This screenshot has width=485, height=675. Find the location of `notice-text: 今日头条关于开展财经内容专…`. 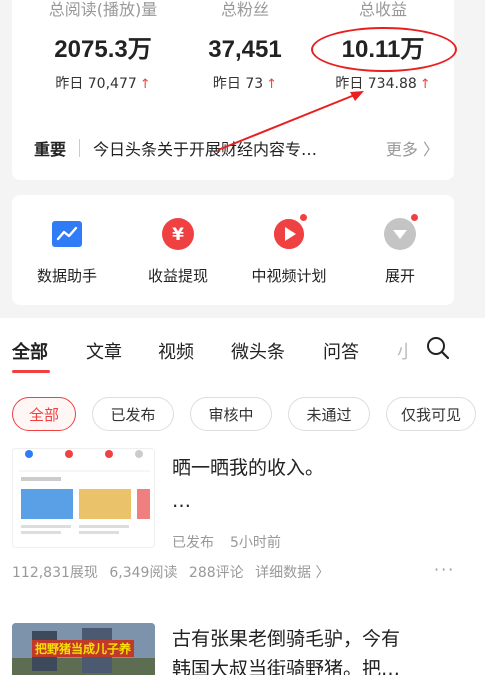

notice-text: 今日头条关于开展财经内容专… is located at coordinates (205, 149).